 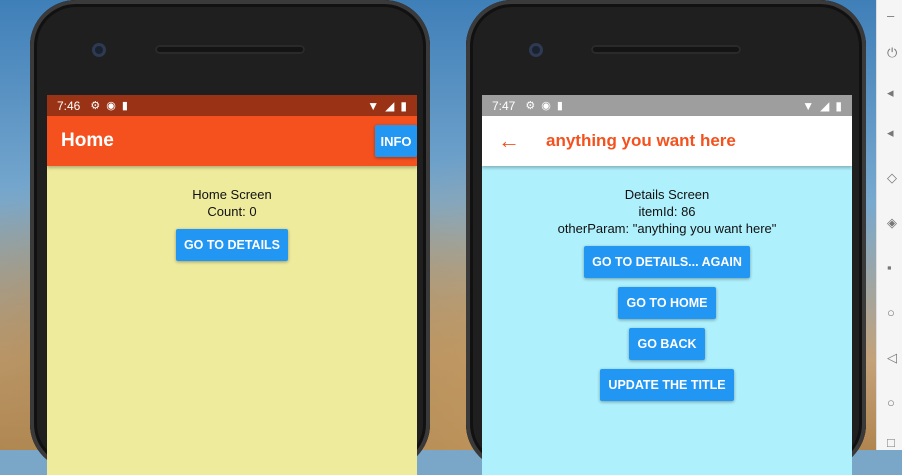 What do you see at coordinates (894, 52) in the screenshot?
I see `power-icon: ⏻` at bounding box center [894, 52].